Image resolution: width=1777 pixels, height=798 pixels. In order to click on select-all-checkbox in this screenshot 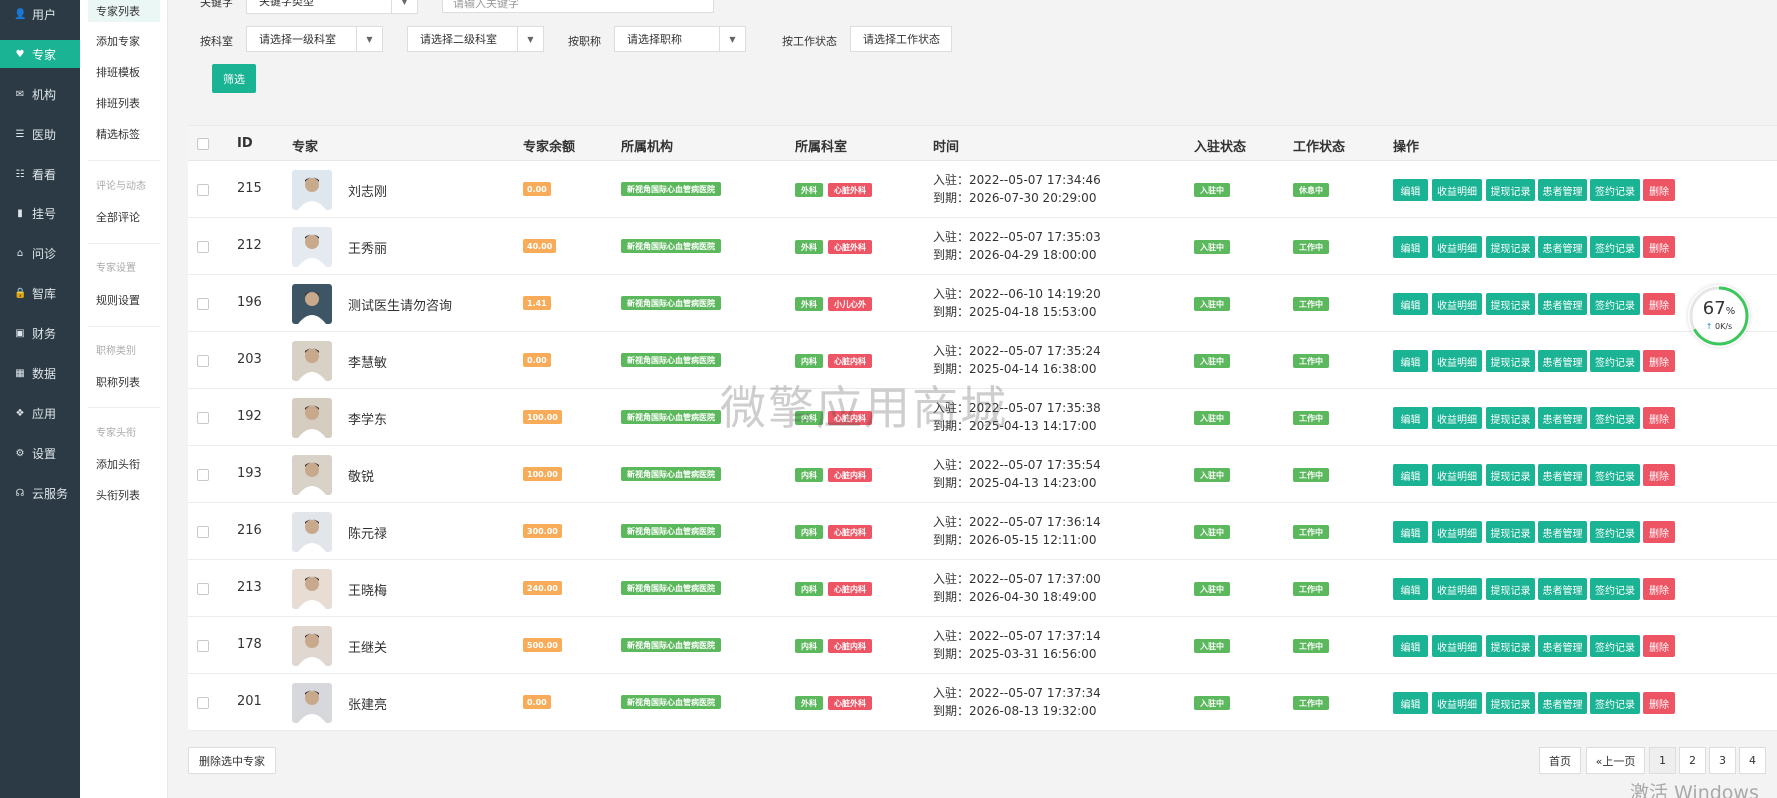, I will do `click(203, 144)`.